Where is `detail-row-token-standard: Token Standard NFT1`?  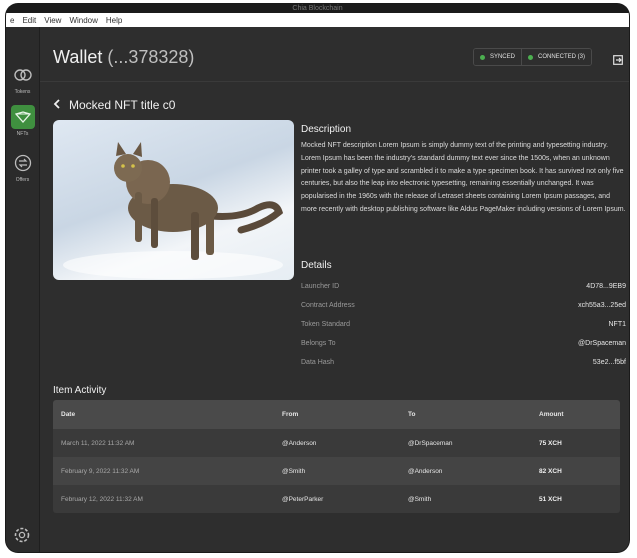 detail-row-token-standard: Token Standard NFT1 is located at coordinates (463, 324).